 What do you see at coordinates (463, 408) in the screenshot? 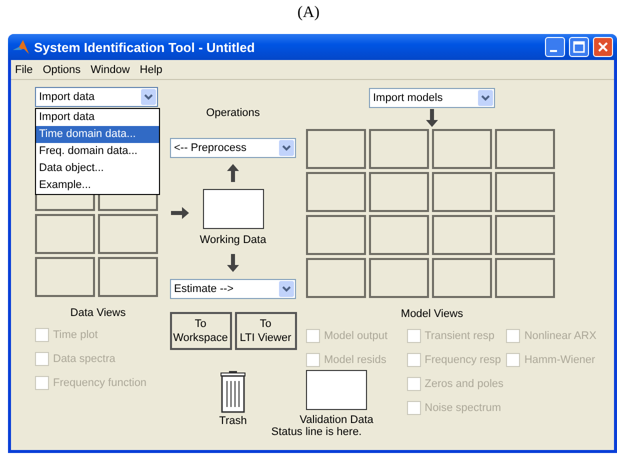
I see `checkbox-label: Noise spectrum` at bounding box center [463, 408].